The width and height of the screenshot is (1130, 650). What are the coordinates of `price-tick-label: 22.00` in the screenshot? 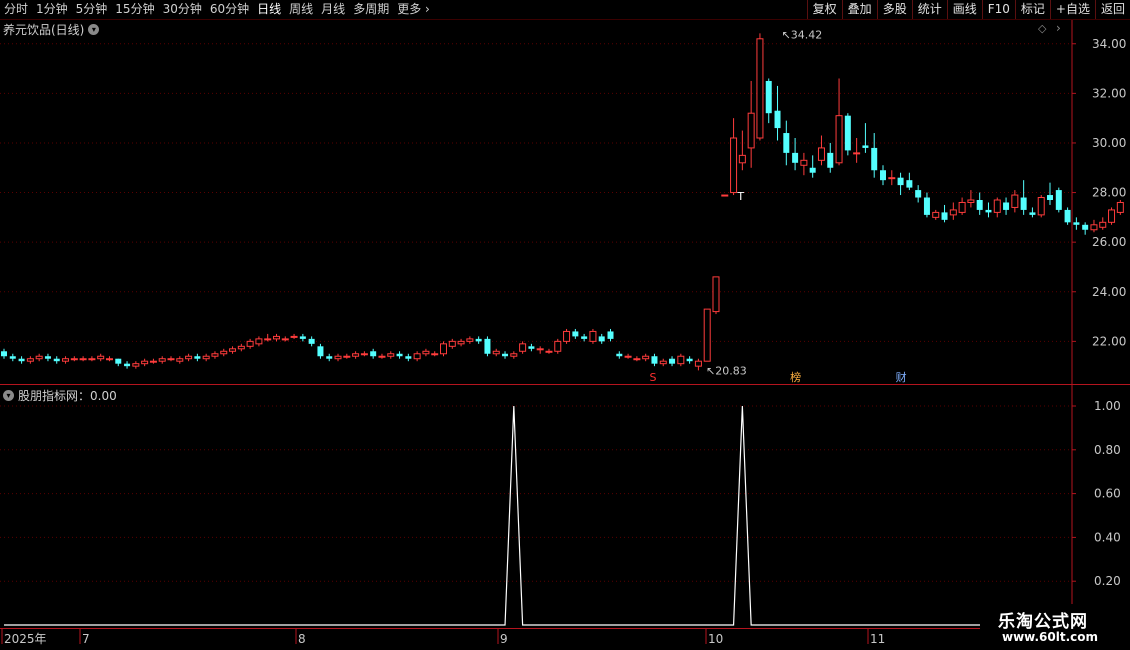 It's located at (1109, 341).